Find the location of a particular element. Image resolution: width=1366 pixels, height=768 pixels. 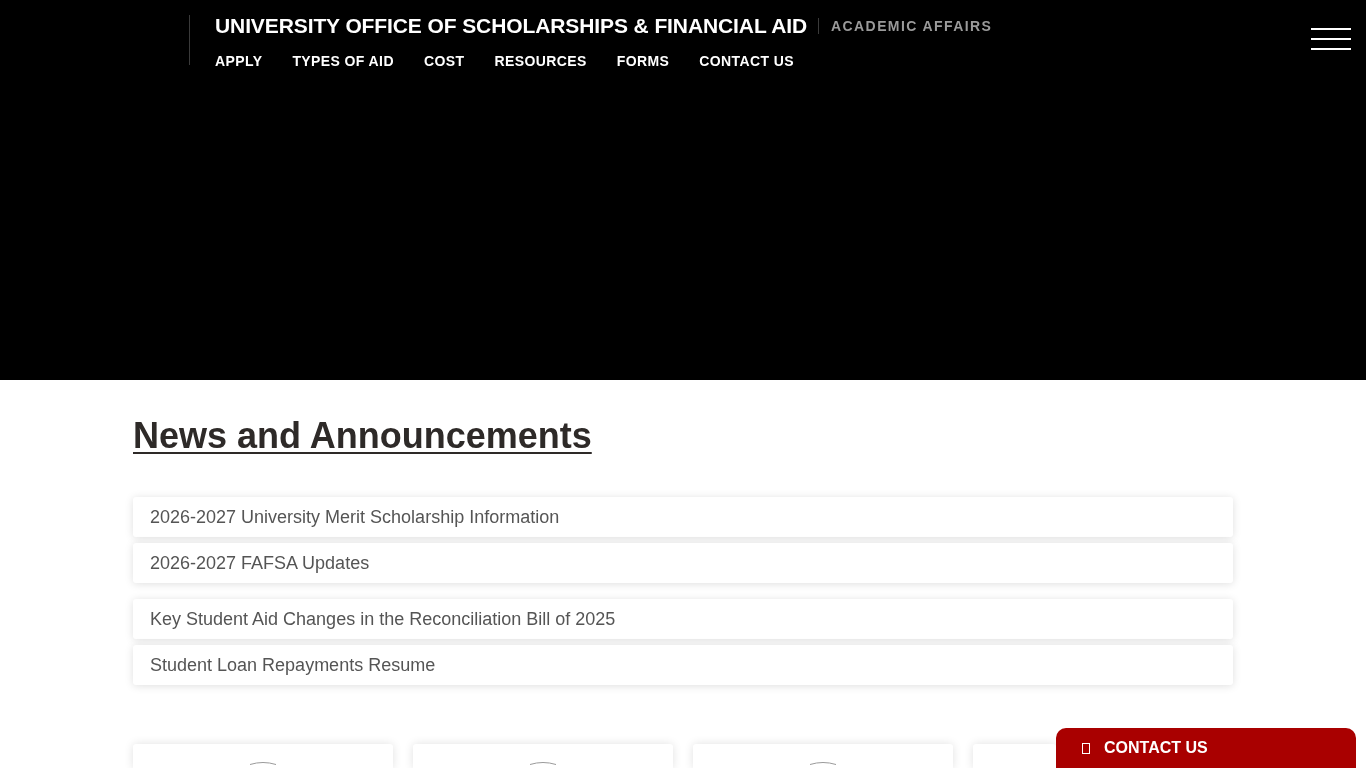

news-item: Key Student Aid Changes in the Reconciliation Bill of 2025 is located at coordinates (683, 619).